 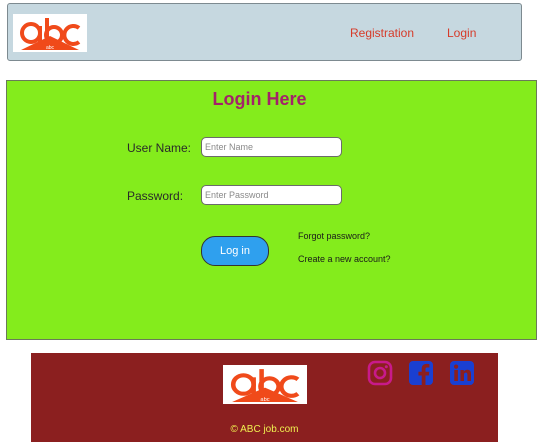 What do you see at coordinates (380, 373) in the screenshot?
I see `instagram-icon` at bounding box center [380, 373].